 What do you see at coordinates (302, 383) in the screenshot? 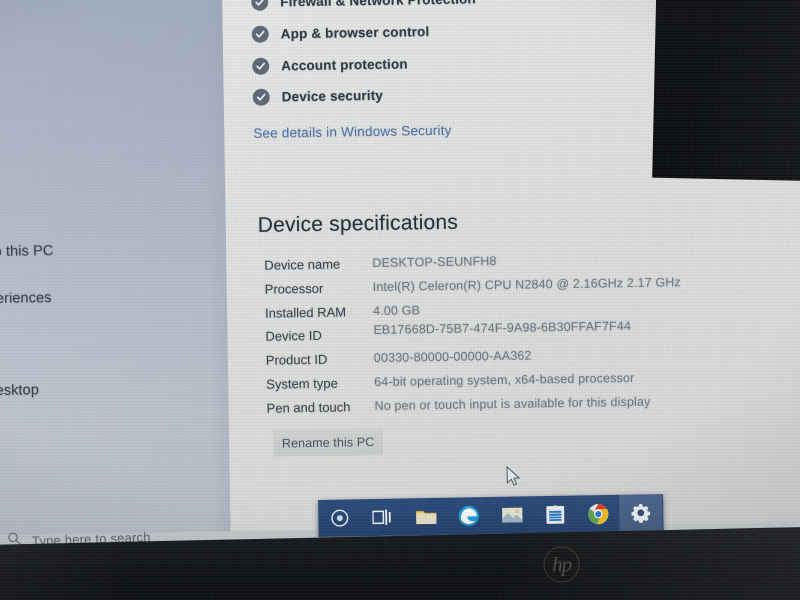
I see `spec-key: System type` at bounding box center [302, 383].